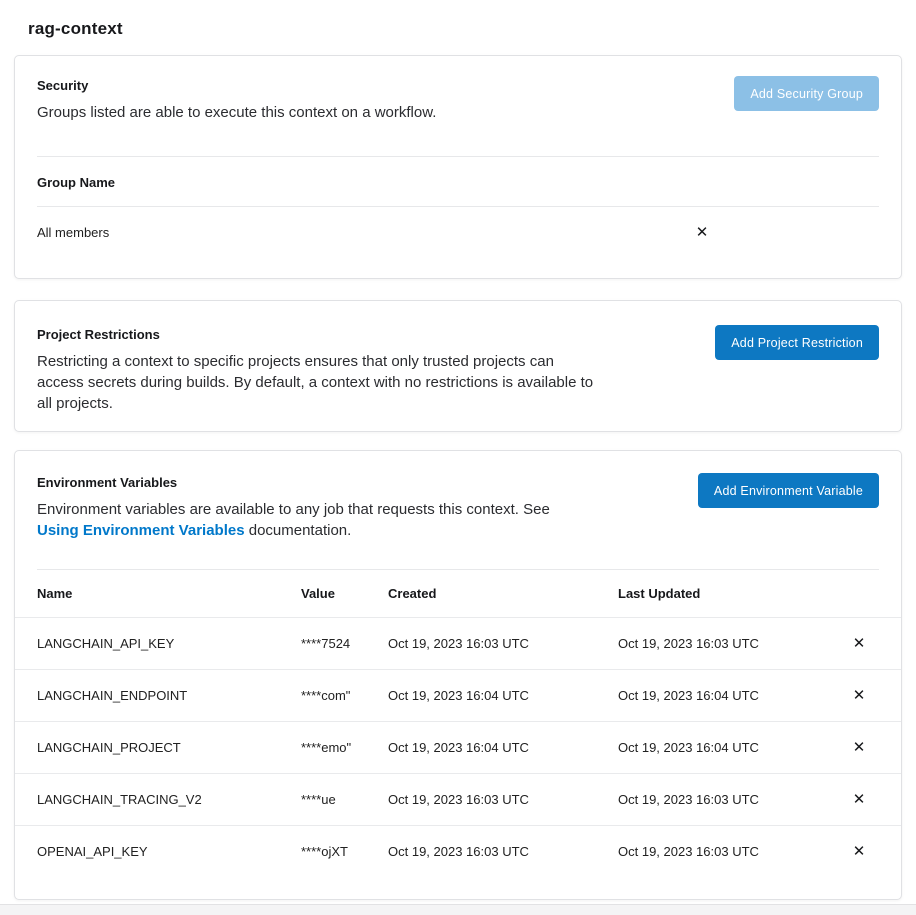  Describe the element at coordinates (324, 851) in the screenshot. I see `env-var-value: ****ojXT` at that location.